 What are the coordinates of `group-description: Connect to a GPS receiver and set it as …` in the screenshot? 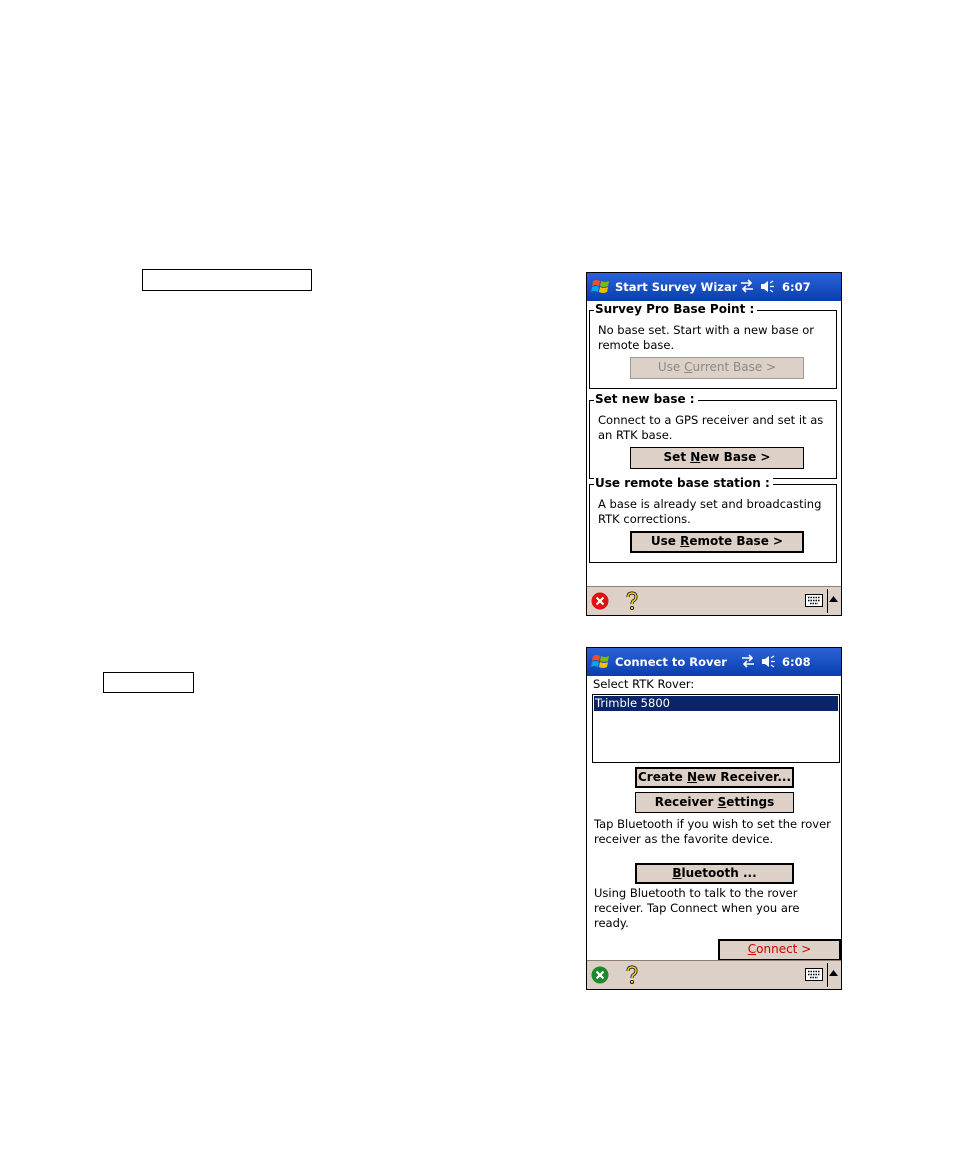 It's located at (711, 427).